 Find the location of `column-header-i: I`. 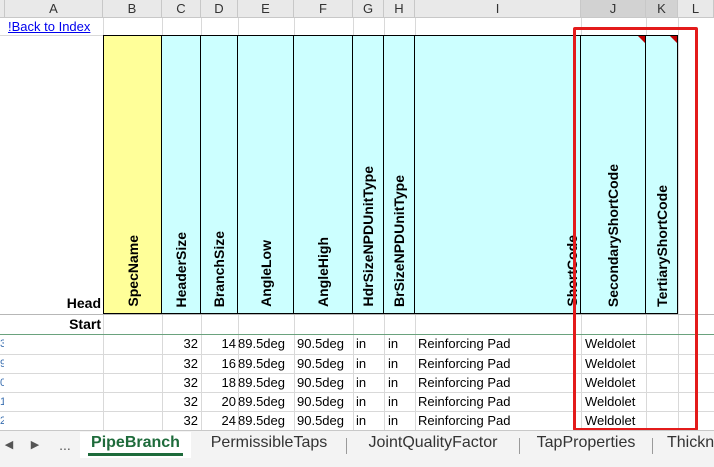

column-header-i: I is located at coordinates (498, 9).